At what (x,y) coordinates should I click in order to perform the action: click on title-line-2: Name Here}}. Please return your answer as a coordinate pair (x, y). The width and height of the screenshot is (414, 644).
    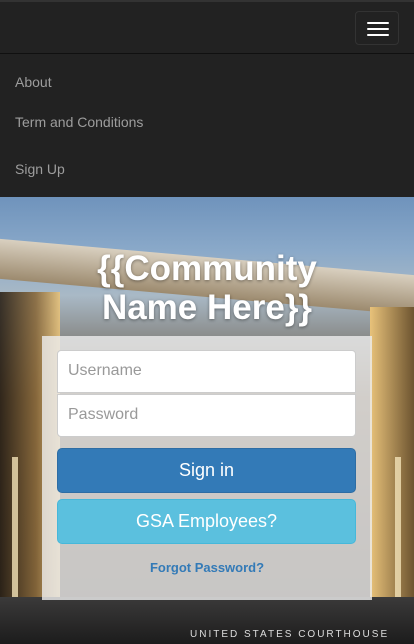
    Looking at the image, I should click on (207, 307).